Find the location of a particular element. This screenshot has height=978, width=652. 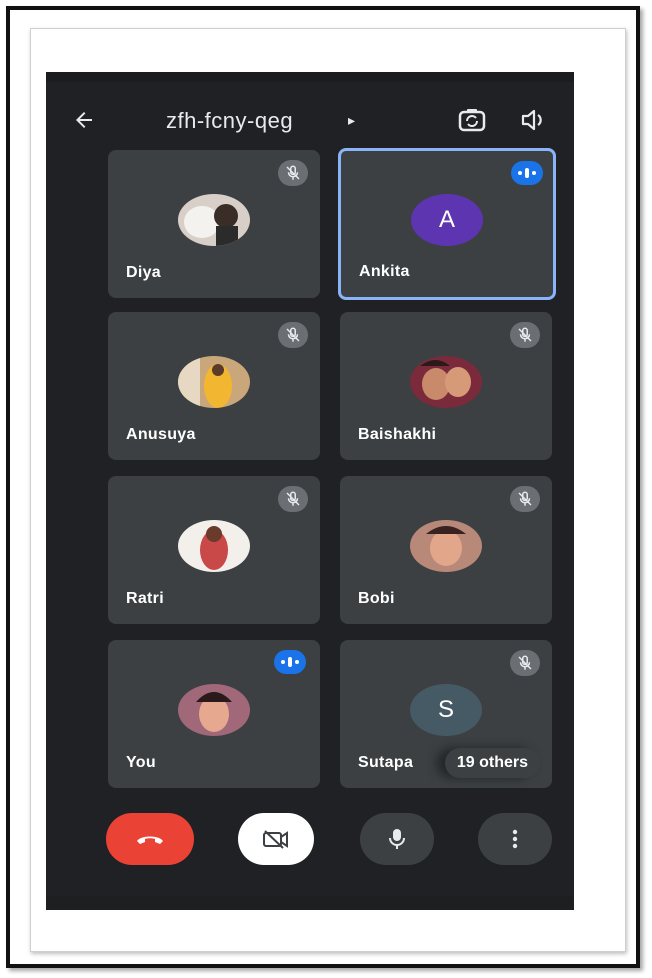

end-call-button is located at coordinates (150, 839).